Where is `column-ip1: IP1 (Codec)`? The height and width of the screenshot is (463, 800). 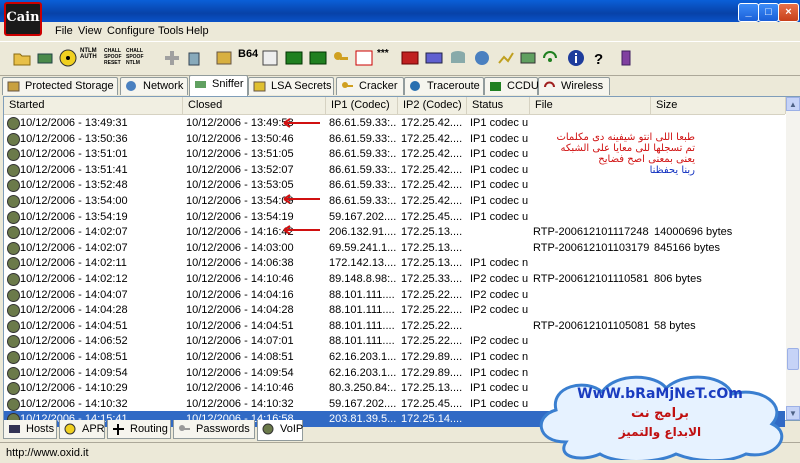 column-ip1: IP1 (Codec) is located at coordinates (362, 105).